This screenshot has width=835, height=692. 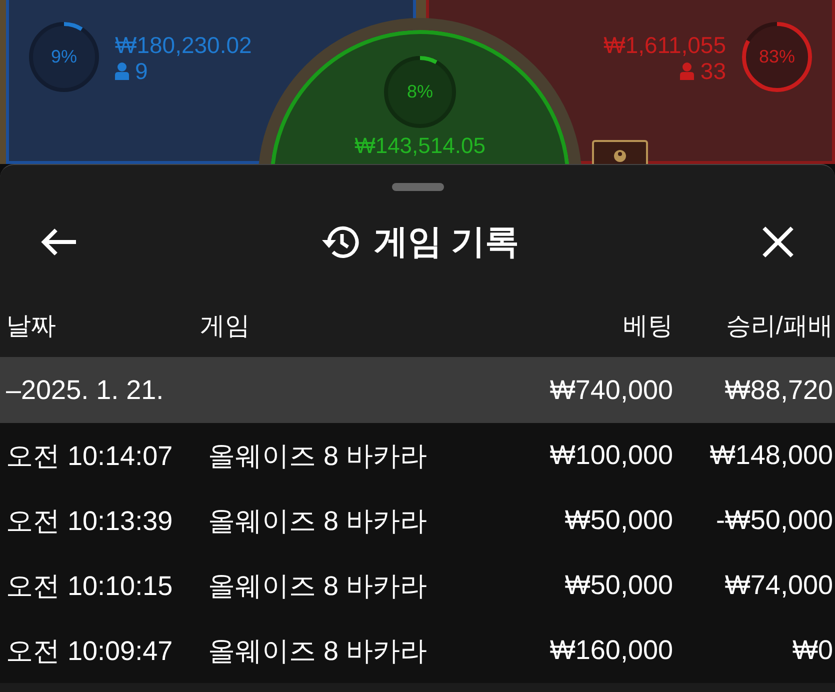 What do you see at coordinates (779, 585) in the screenshot?
I see `table-cell-text: ₩74,000` at bounding box center [779, 585].